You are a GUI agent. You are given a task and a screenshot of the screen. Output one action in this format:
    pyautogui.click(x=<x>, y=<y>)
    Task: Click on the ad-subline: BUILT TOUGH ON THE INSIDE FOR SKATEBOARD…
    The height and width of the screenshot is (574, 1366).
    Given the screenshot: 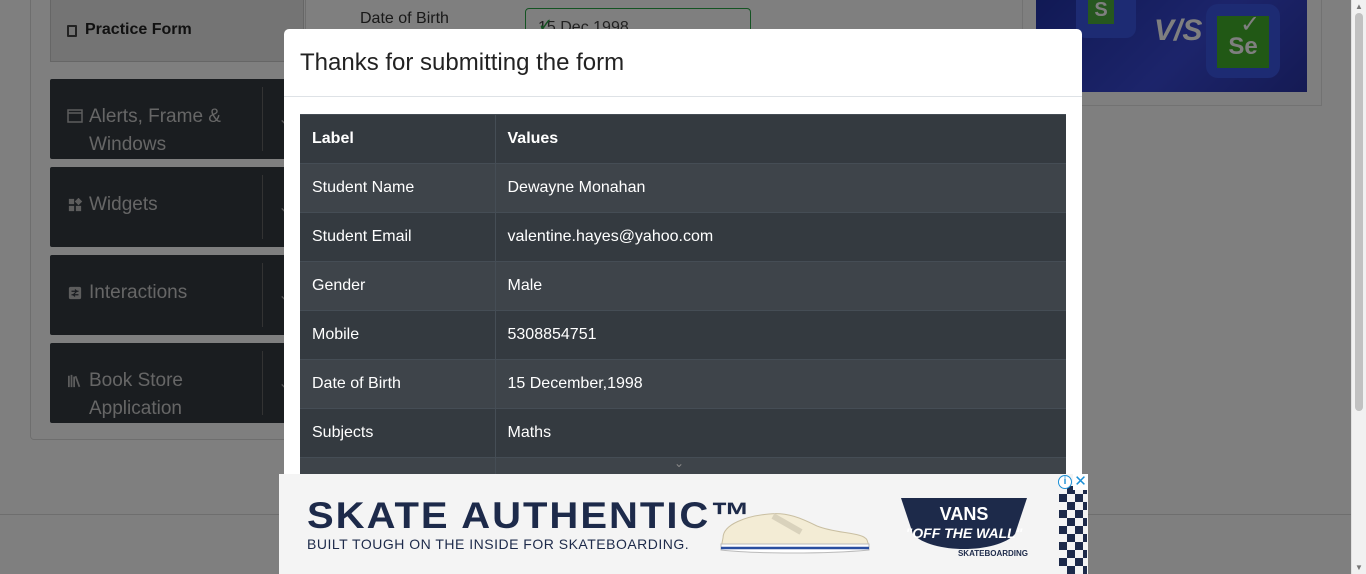 What is the action you would take?
    pyautogui.click(x=498, y=544)
    